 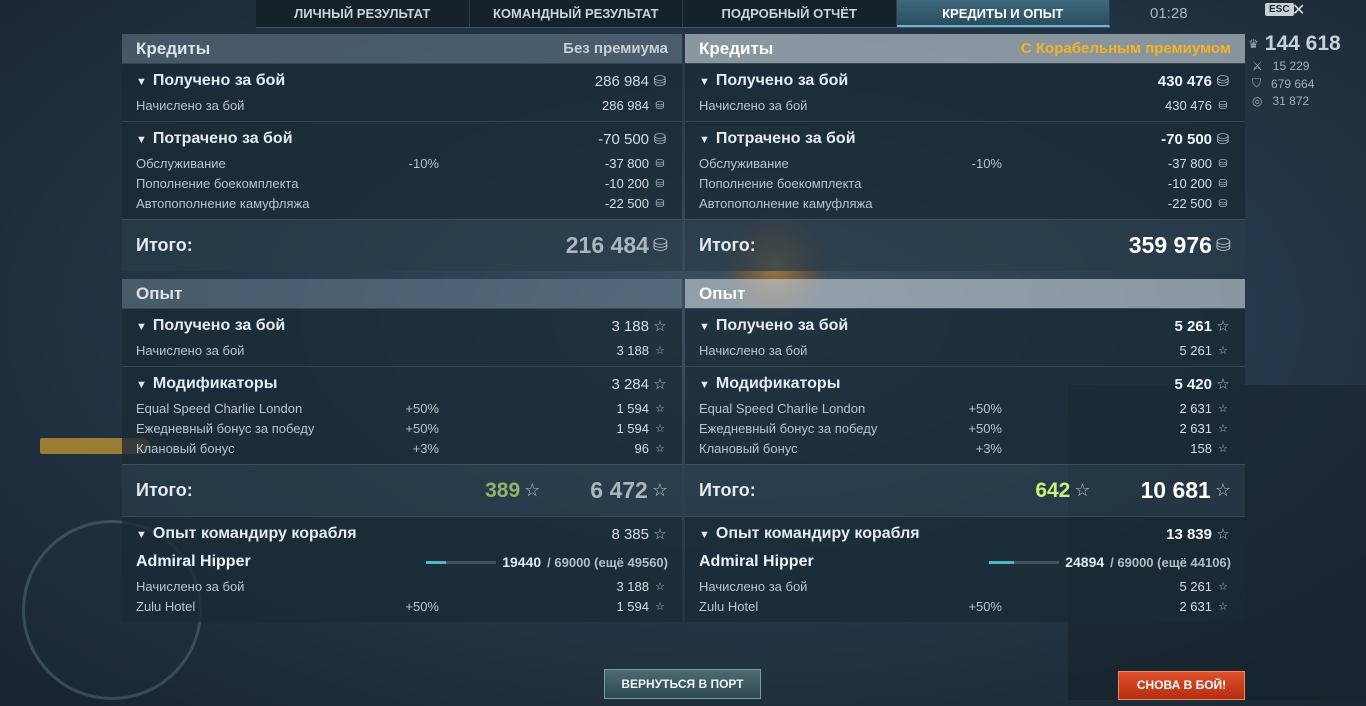 I want to click on total-label: Итого:, so click(x=164, y=245).